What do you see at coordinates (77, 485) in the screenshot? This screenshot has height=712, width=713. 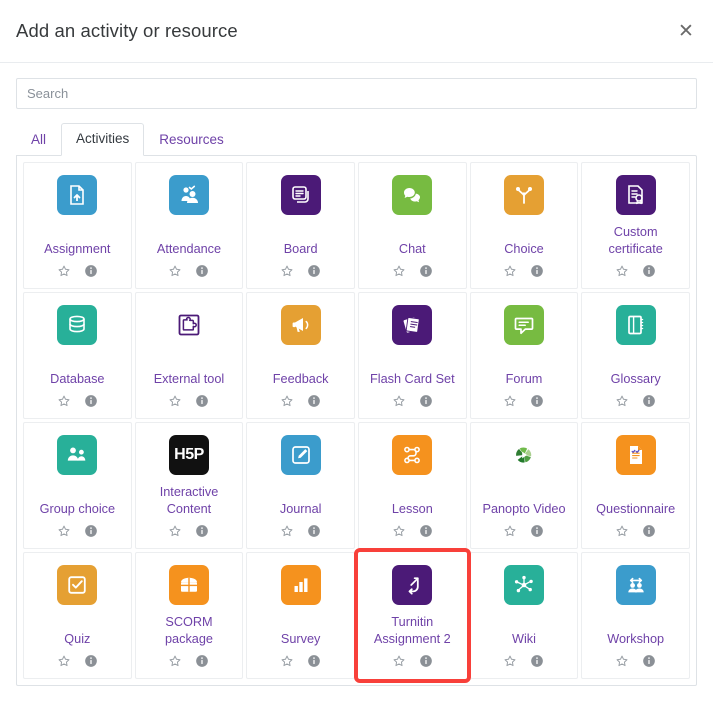 I see `activity-card-group-choice: Group choice` at bounding box center [77, 485].